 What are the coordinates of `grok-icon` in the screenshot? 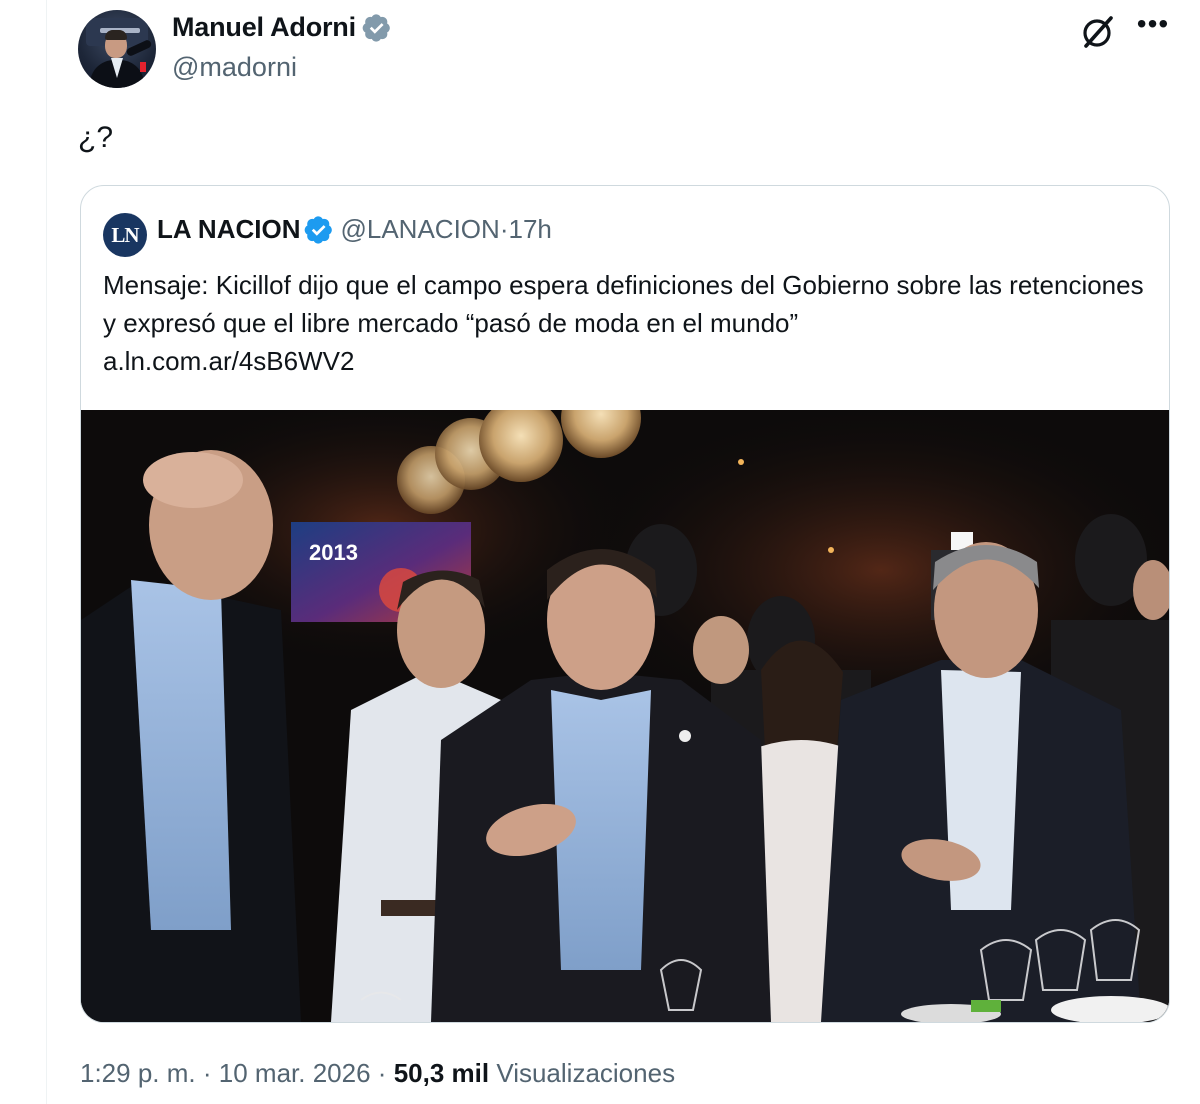 It's located at (1098, 32).